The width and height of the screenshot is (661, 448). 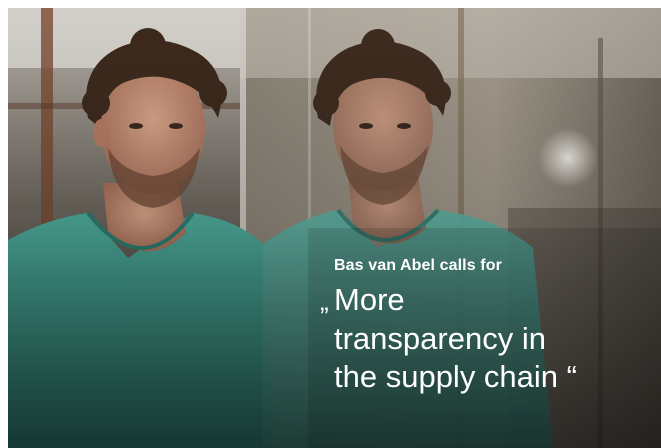 What do you see at coordinates (455, 376) in the screenshot?
I see `headline-line-3-text: the supply chain “` at bounding box center [455, 376].